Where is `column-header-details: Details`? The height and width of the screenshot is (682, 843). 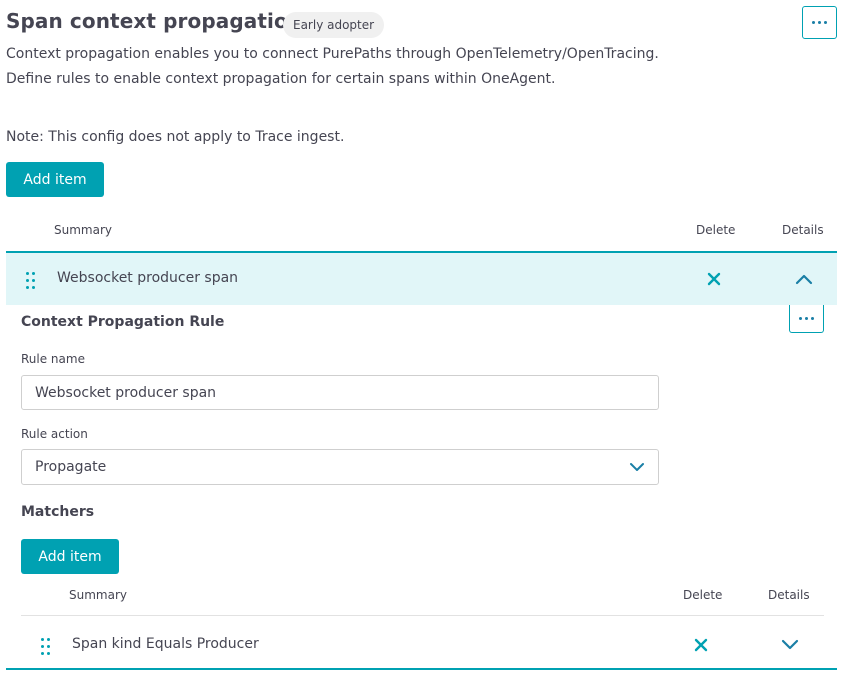
column-header-details: Details is located at coordinates (803, 230).